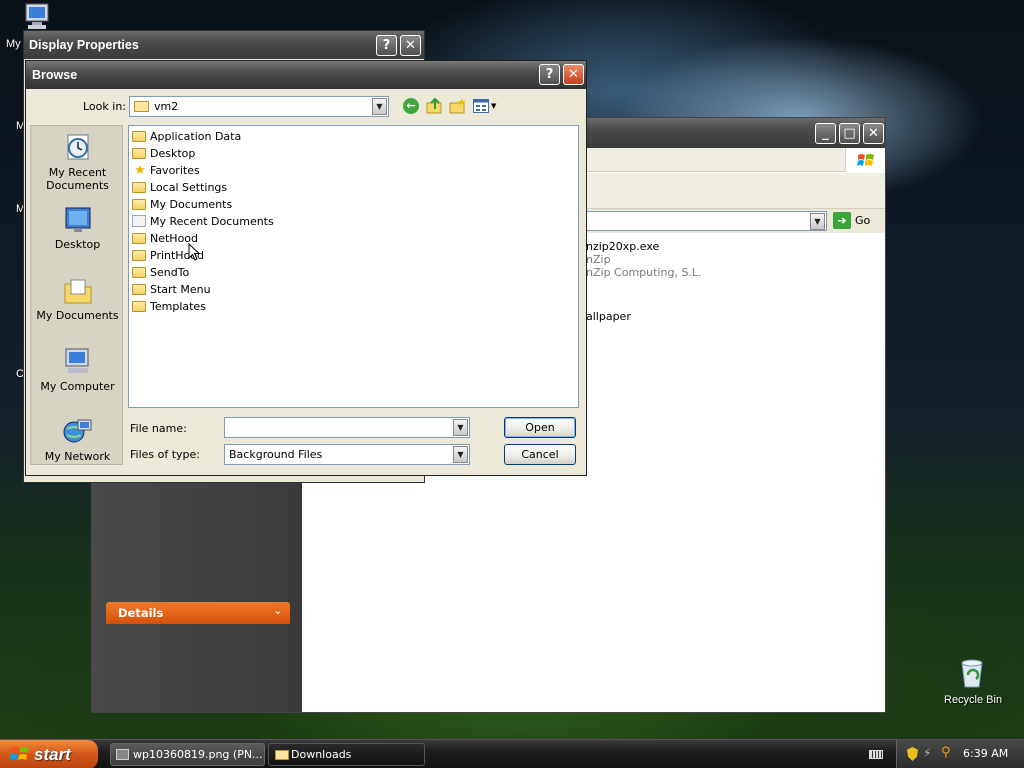  I want to click on files-of-type-dropdown-arrow: ▼, so click(460, 454).